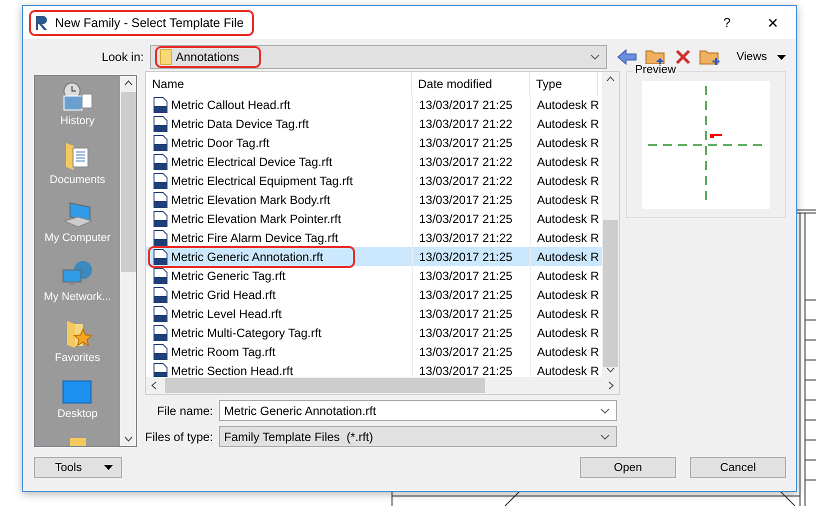 The width and height of the screenshot is (816, 506). I want to click on views-menu-button: Views, so click(761, 57).